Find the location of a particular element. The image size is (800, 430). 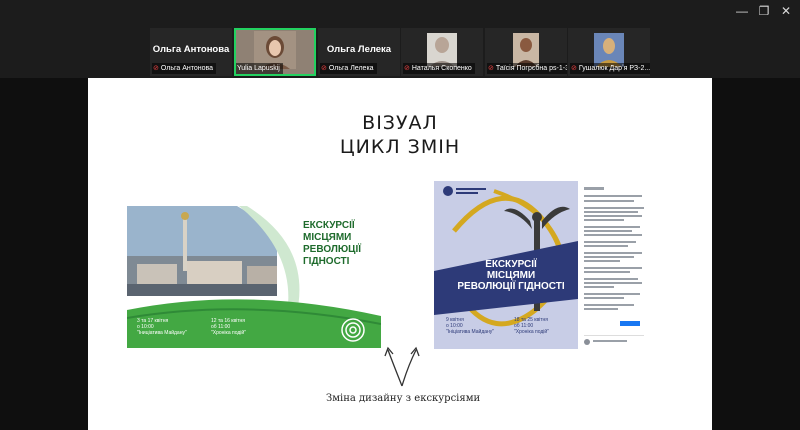

poster-new-title-line: МІСЦЯМИ is located at coordinates (511, 275).